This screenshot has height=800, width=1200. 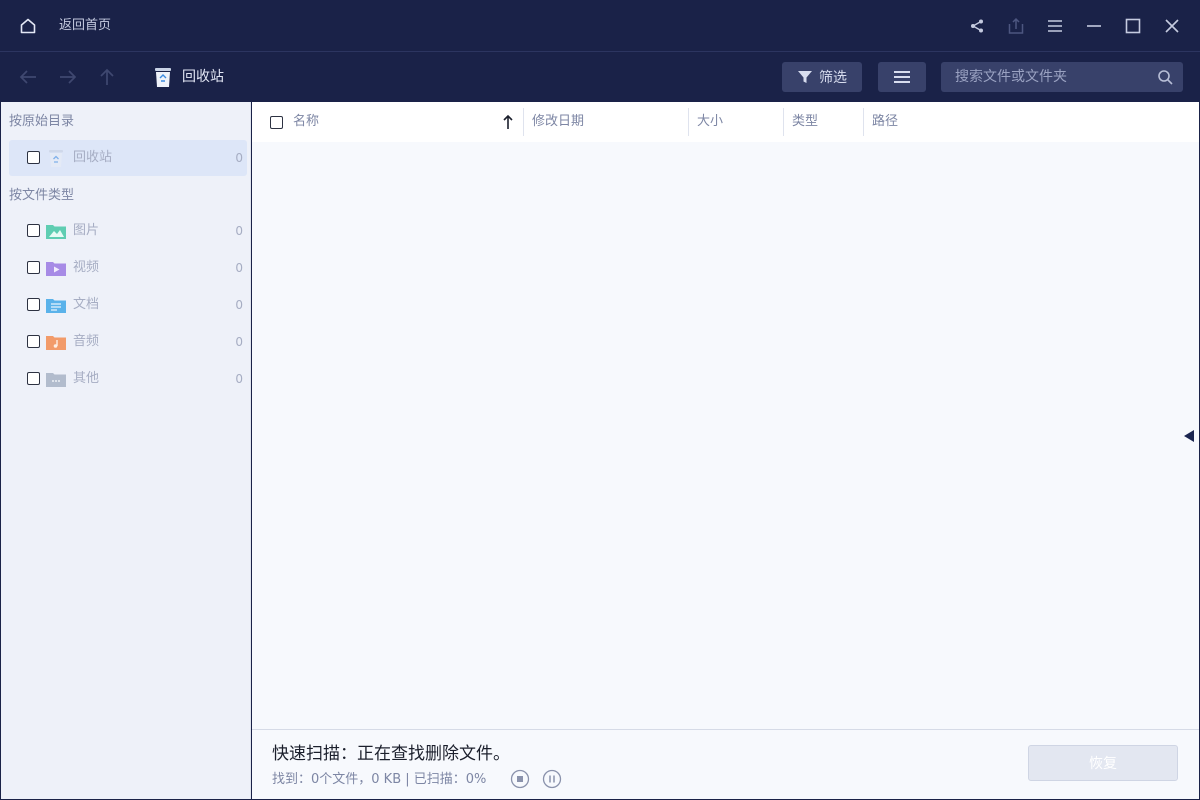 I want to click on view-menu-button, so click(x=902, y=77).